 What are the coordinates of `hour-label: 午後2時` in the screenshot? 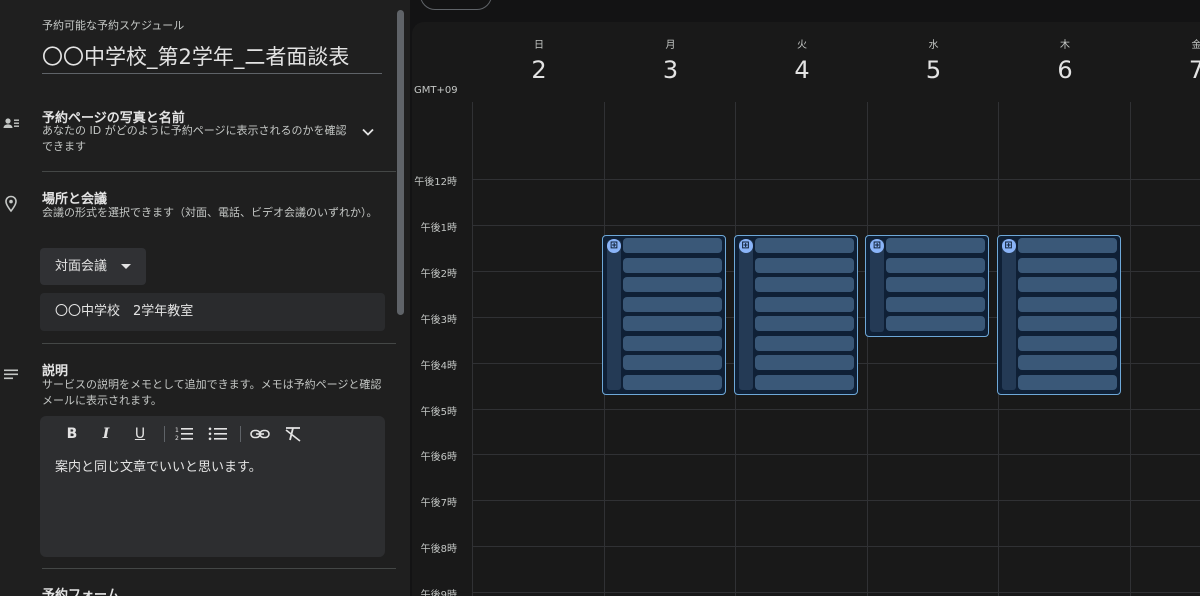 It's located at (438, 274).